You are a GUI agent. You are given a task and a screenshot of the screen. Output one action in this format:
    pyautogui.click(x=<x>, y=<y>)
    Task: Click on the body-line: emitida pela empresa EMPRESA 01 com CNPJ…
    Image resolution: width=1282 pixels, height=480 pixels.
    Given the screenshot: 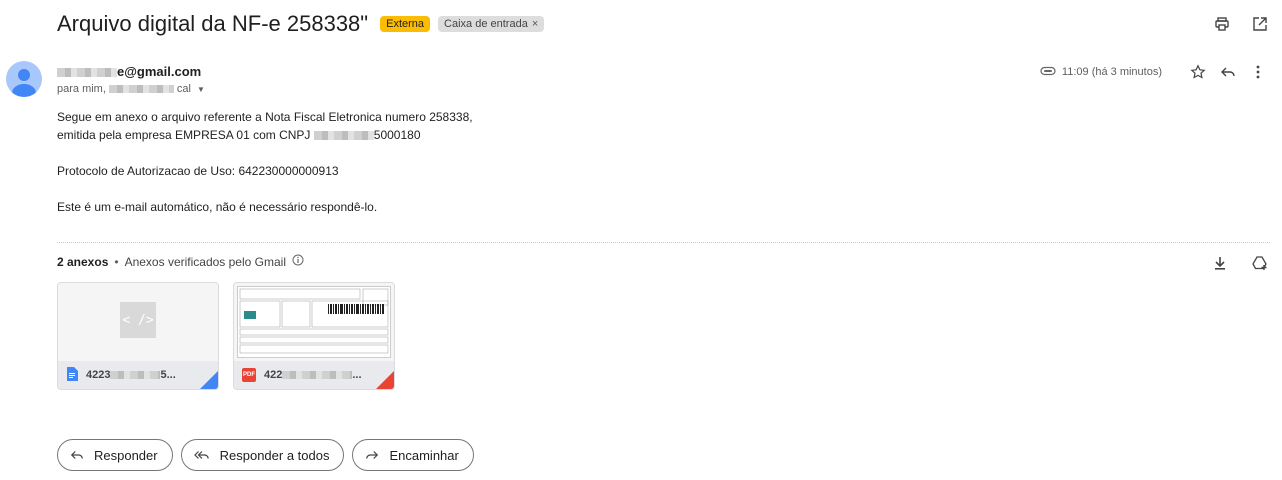 What is the action you would take?
    pyautogui.click(x=265, y=135)
    